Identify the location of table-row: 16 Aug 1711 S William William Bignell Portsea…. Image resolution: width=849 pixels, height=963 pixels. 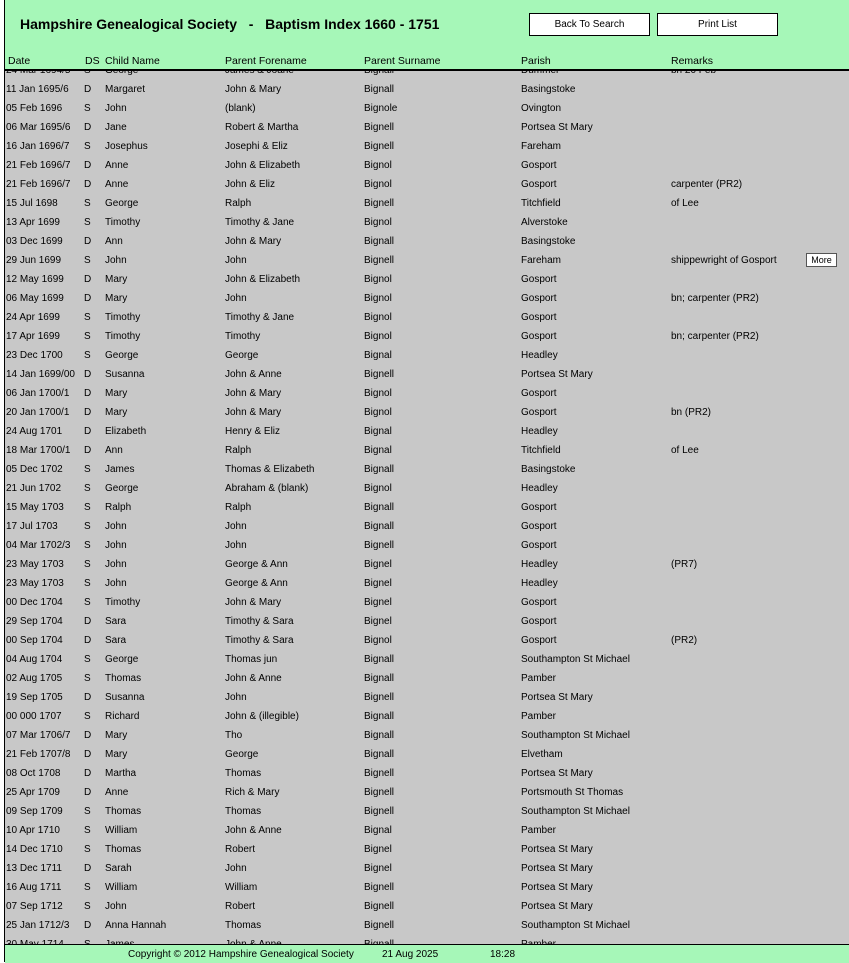
(427, 887).